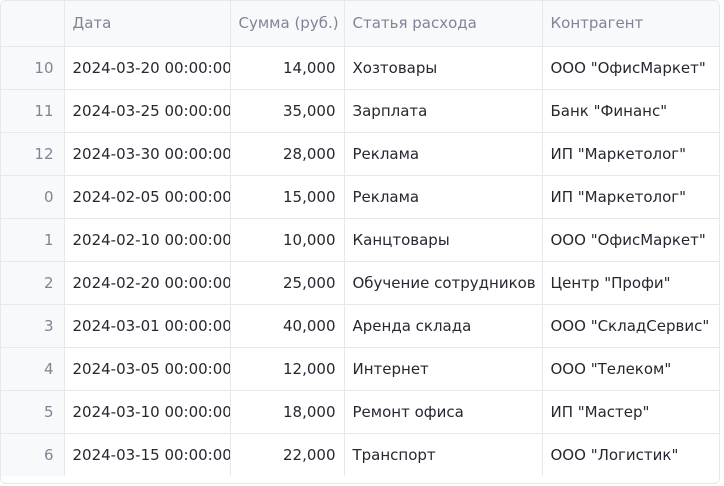  Describe the element at coordinates (630, 454) in the screenshot. I see `counterparty-cell: ООО "Логистик"` at that location.